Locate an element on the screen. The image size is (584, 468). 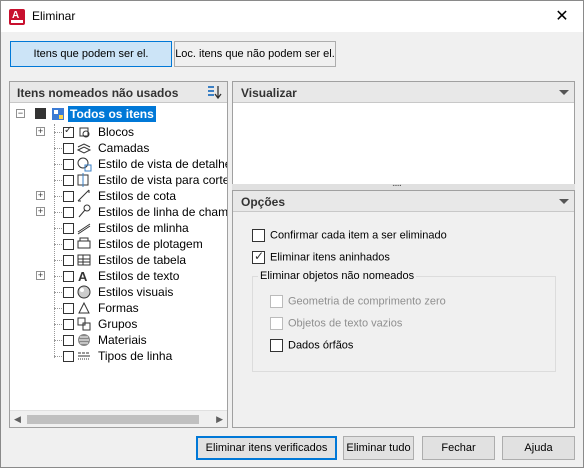
tree-item: Formas is located at coordinates (118, 308).